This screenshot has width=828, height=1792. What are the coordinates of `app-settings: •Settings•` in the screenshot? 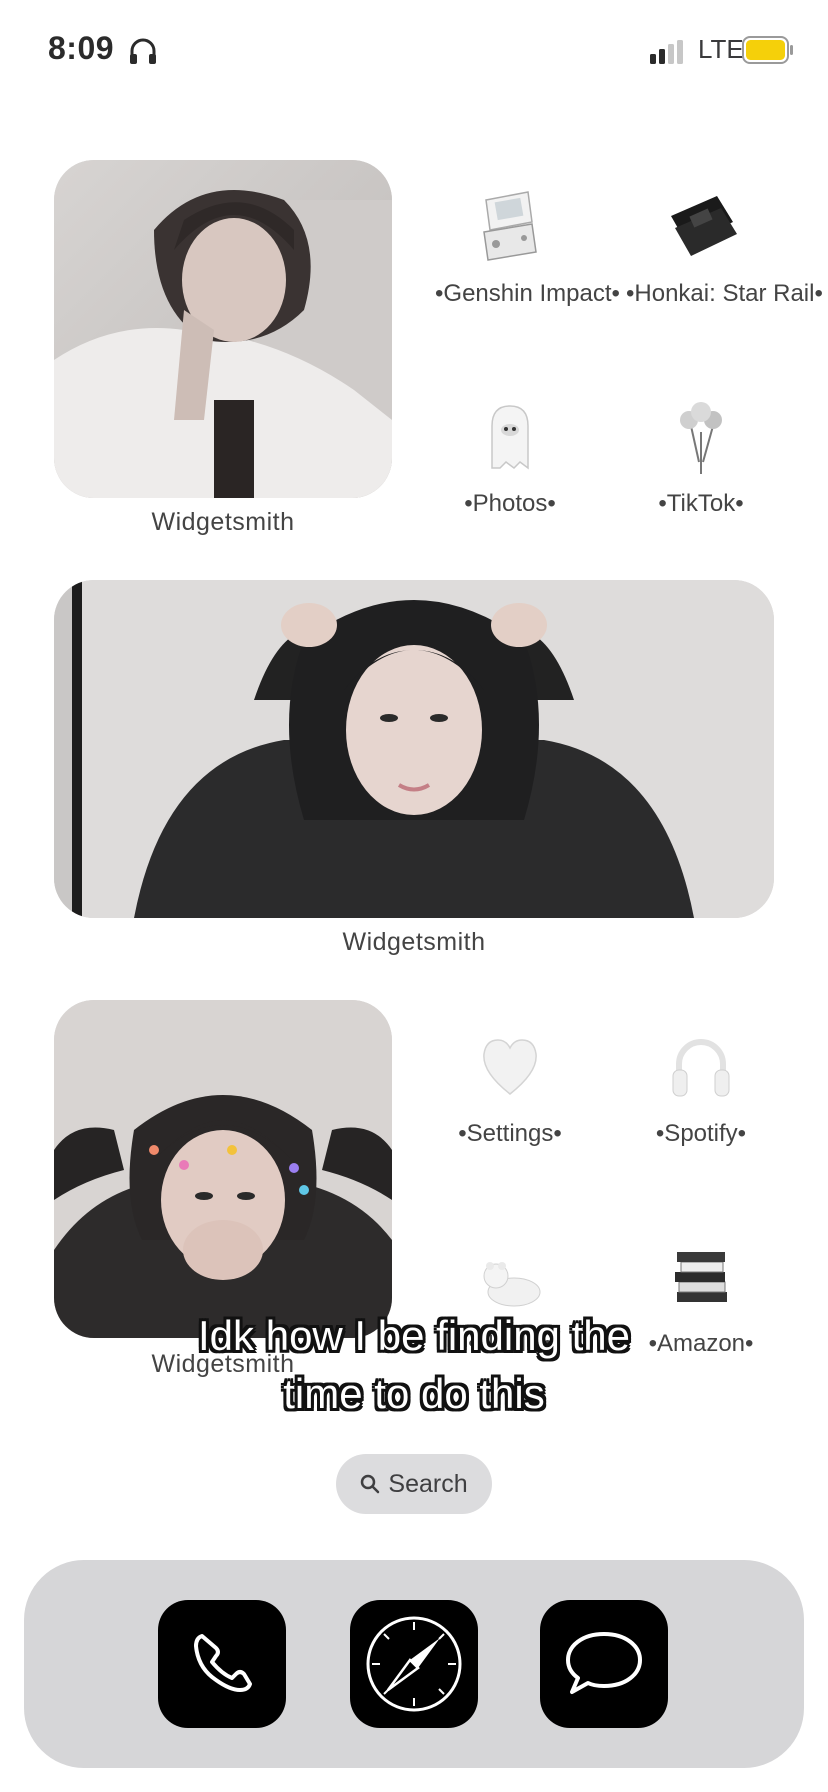 It's located at (510, 1085).